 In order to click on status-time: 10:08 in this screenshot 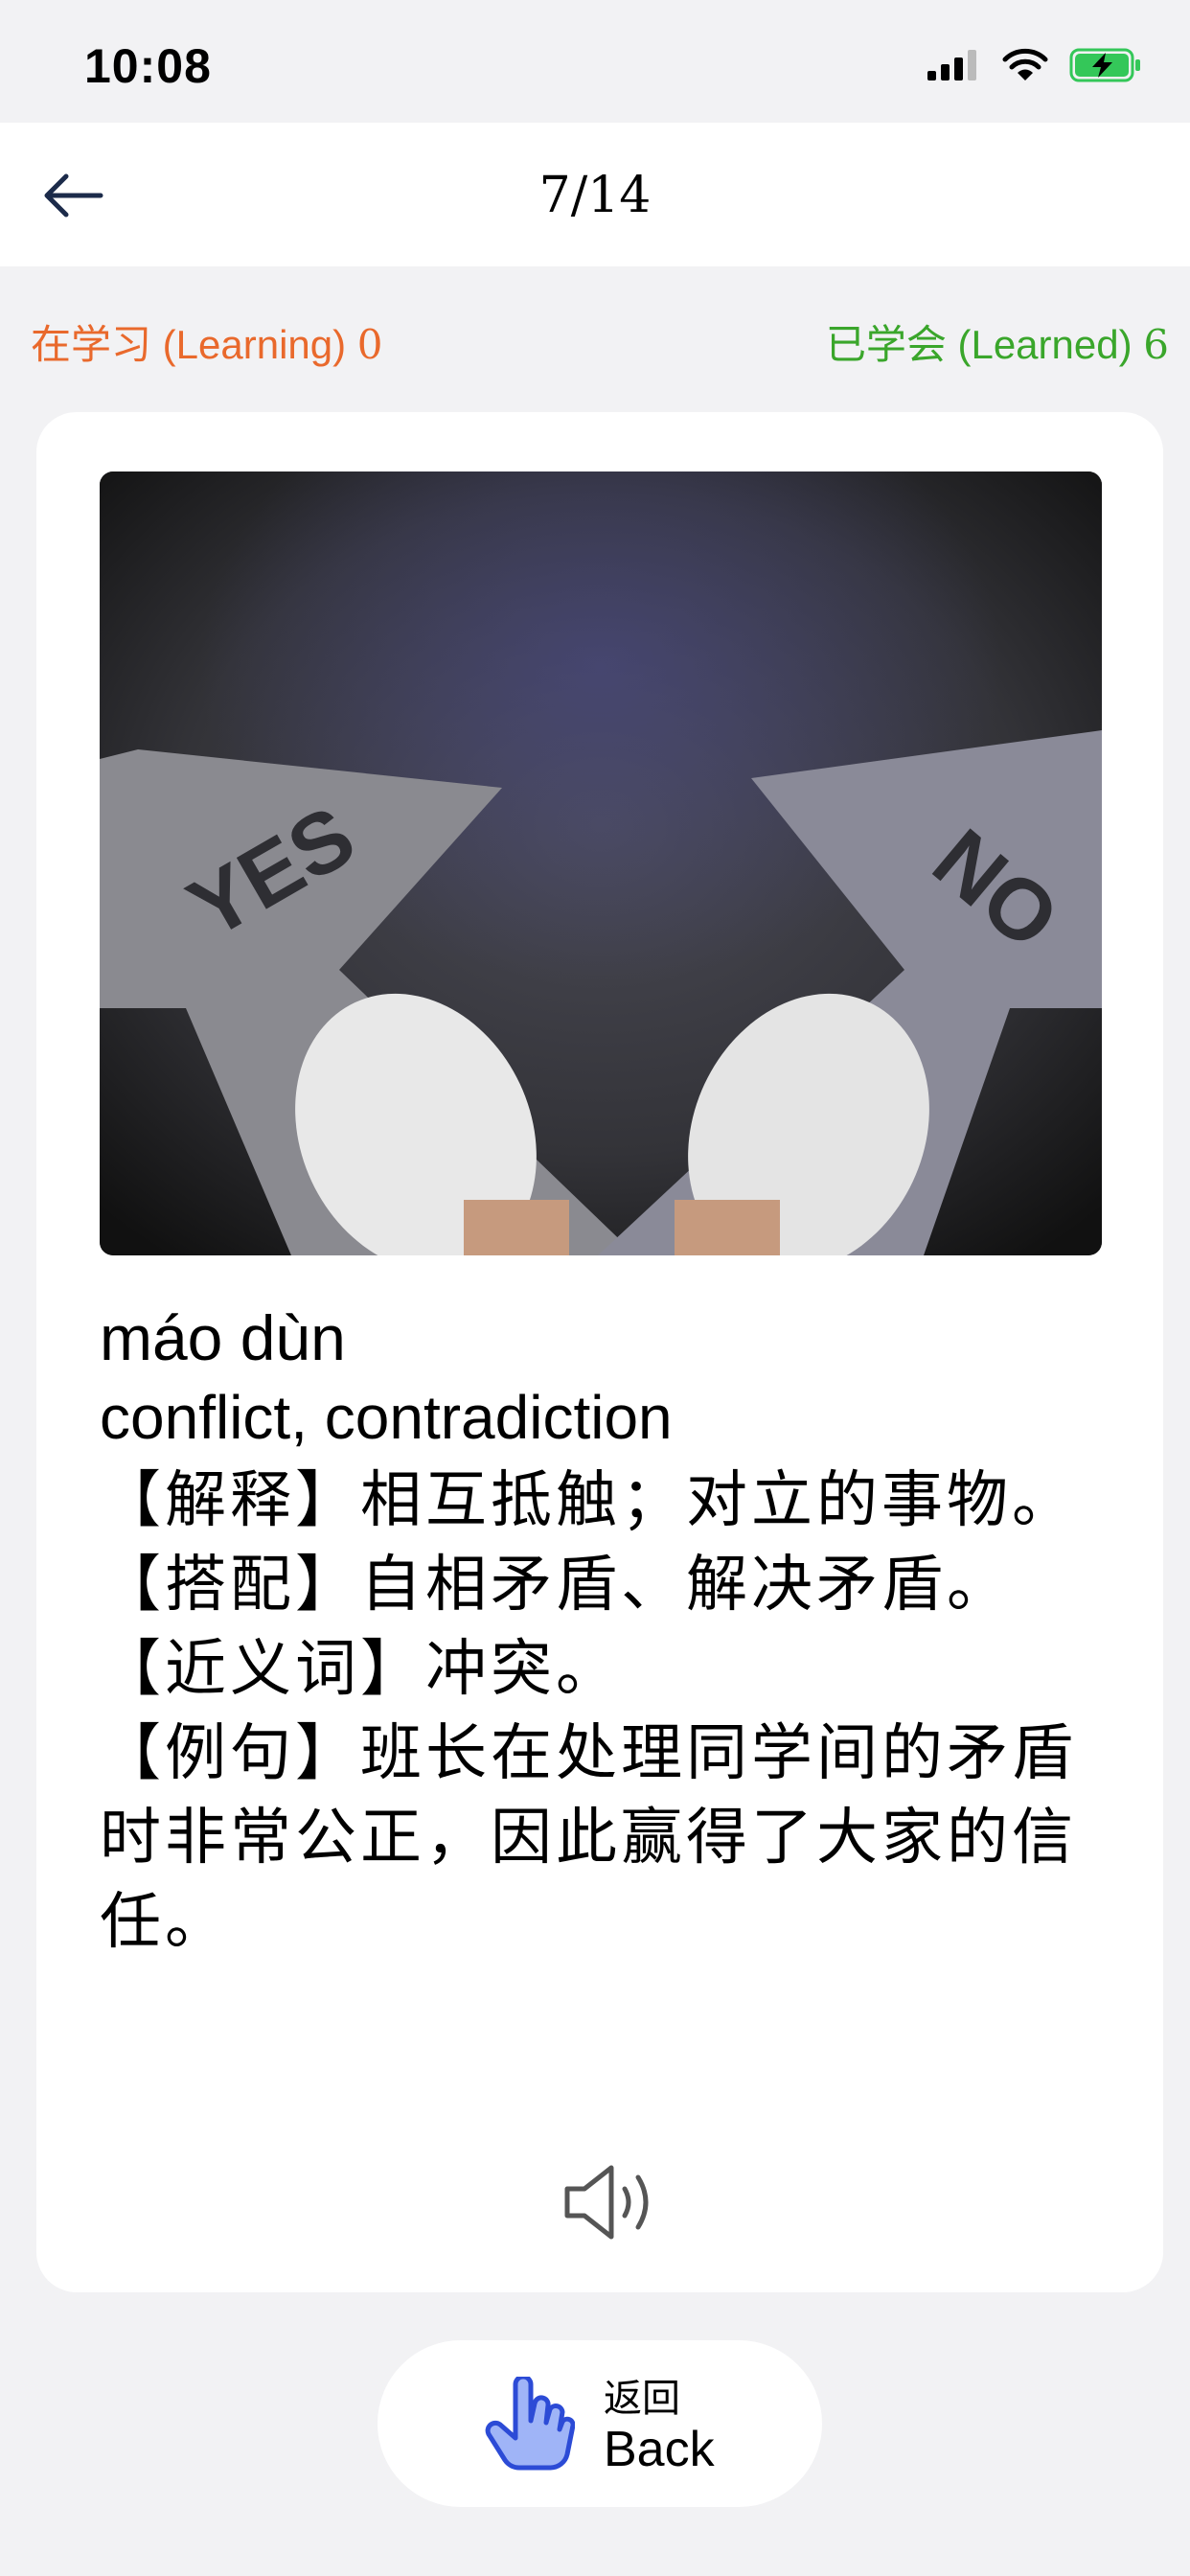, I will do `click(148, 66)`.